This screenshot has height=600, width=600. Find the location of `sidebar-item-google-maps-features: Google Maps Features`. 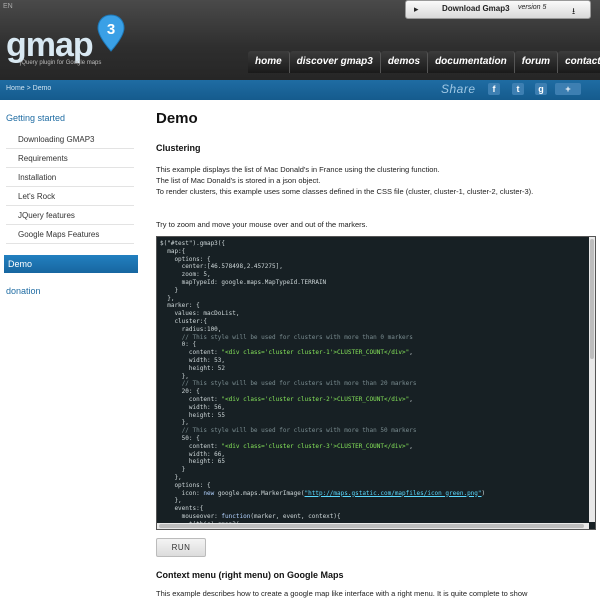

sidebar-item-google-maps-features: Google Maps Features is located at coordinates (70, 234).